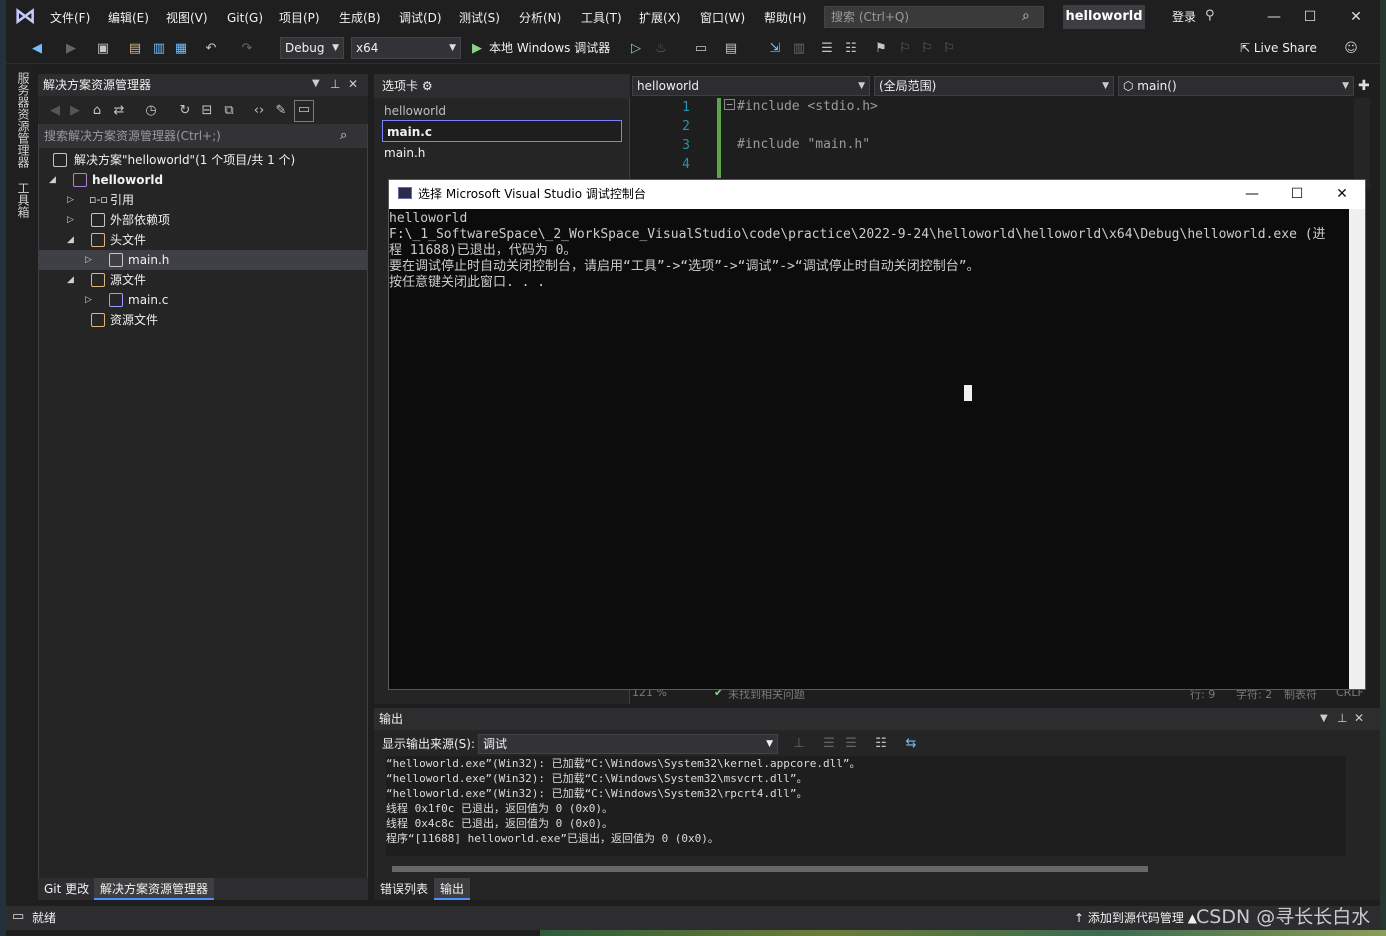  What do you see at coordinates (71, 49) in the screenshot?
I see `navigate-forward-icon: ▶` at bounding box center [71, 49].